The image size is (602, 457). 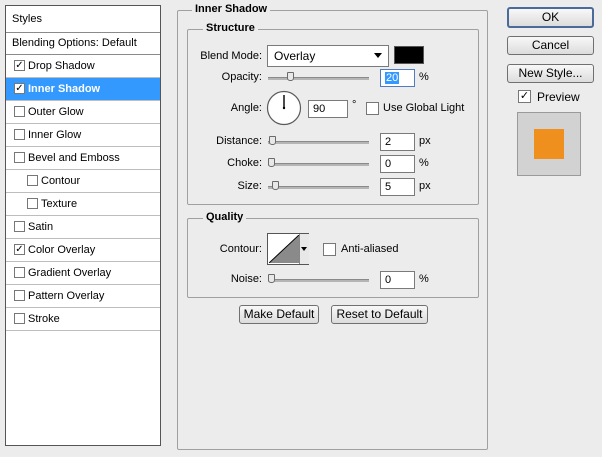 What do you see at coordinates (329, 249) in the screenshot?
I see `anti-aliased-checkbox` at bounding box center [329, 249].